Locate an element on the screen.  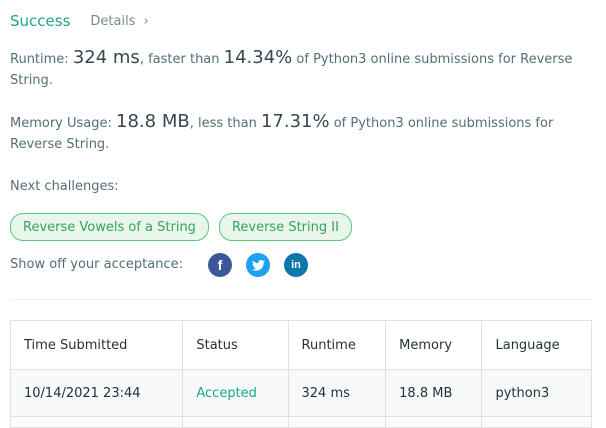
cell-memory: 18.8 MB is located at coordinates (434, 393).